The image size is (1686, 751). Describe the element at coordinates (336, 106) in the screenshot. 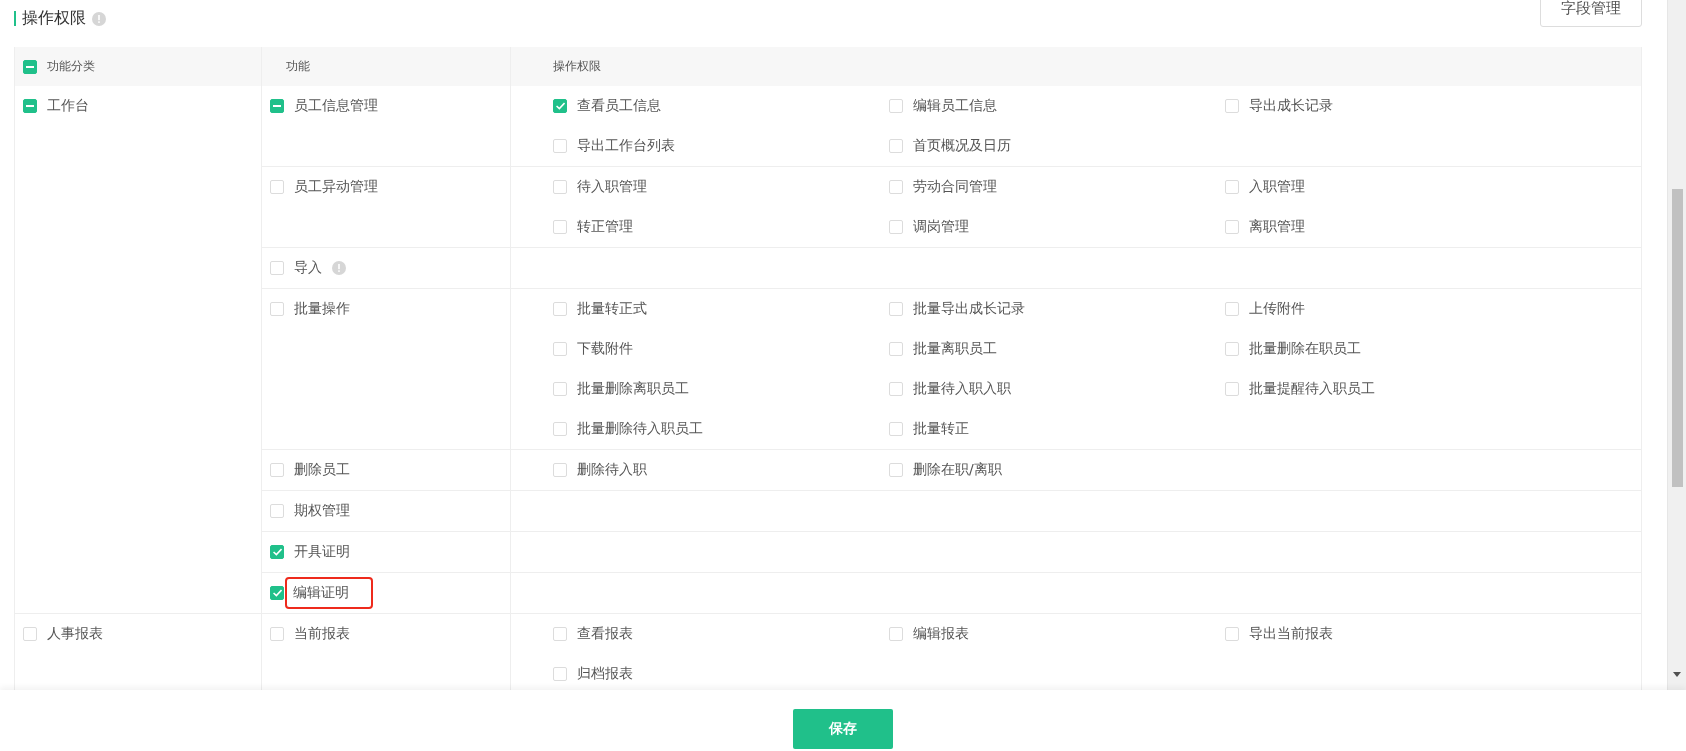

I see `function-label: 员工信息管理` at that location.